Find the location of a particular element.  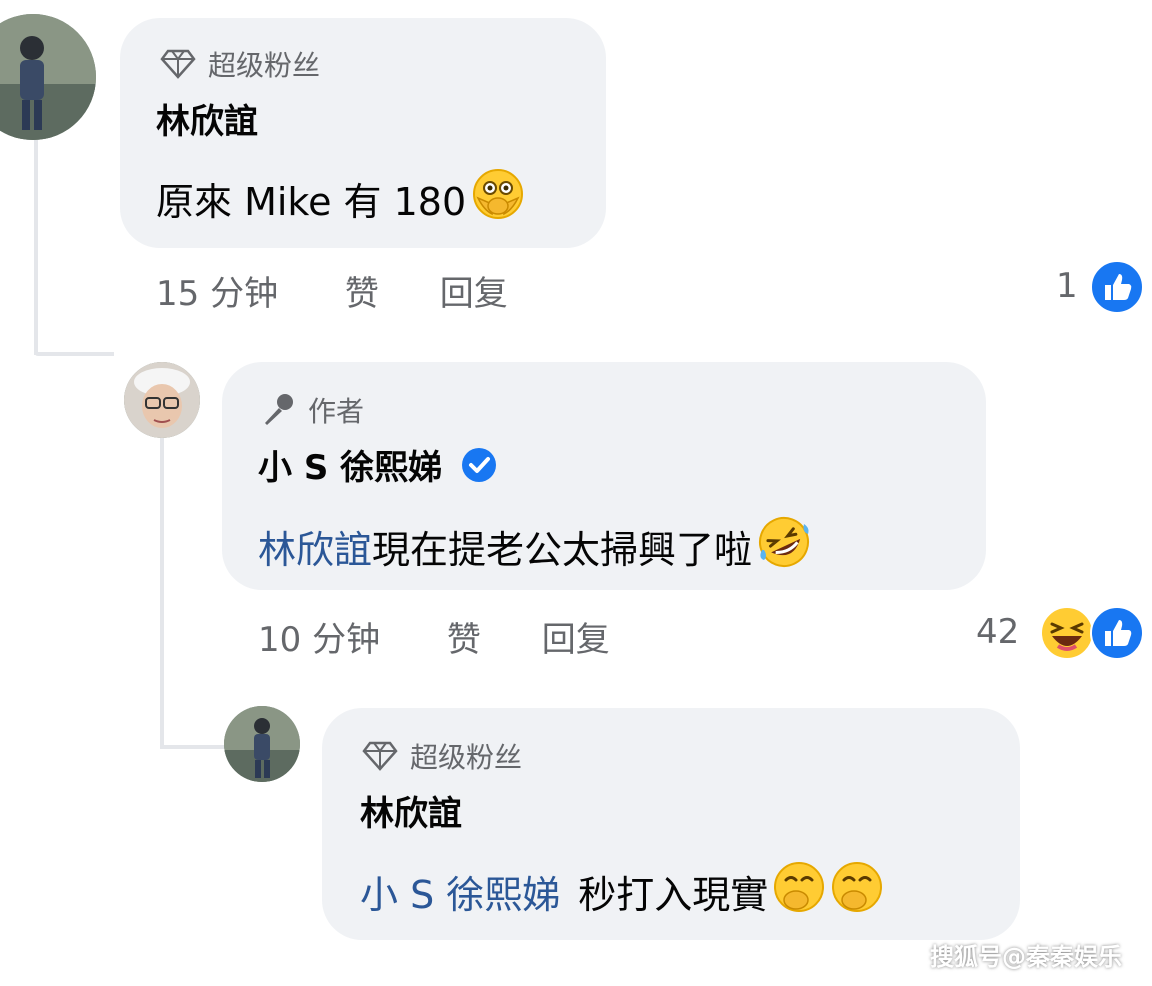

author-name: 小 S 徐熙娣 is located at coordinates (378, 464).